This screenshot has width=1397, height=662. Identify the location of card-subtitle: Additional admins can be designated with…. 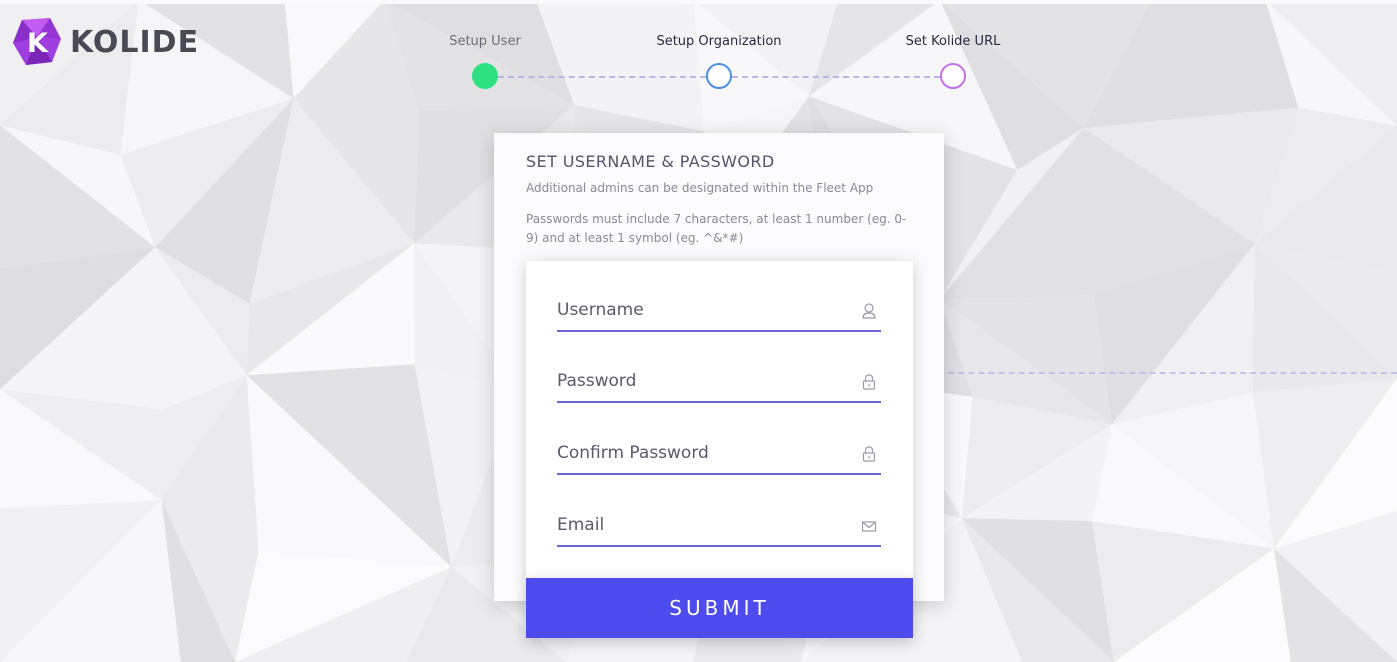
(700, 188).